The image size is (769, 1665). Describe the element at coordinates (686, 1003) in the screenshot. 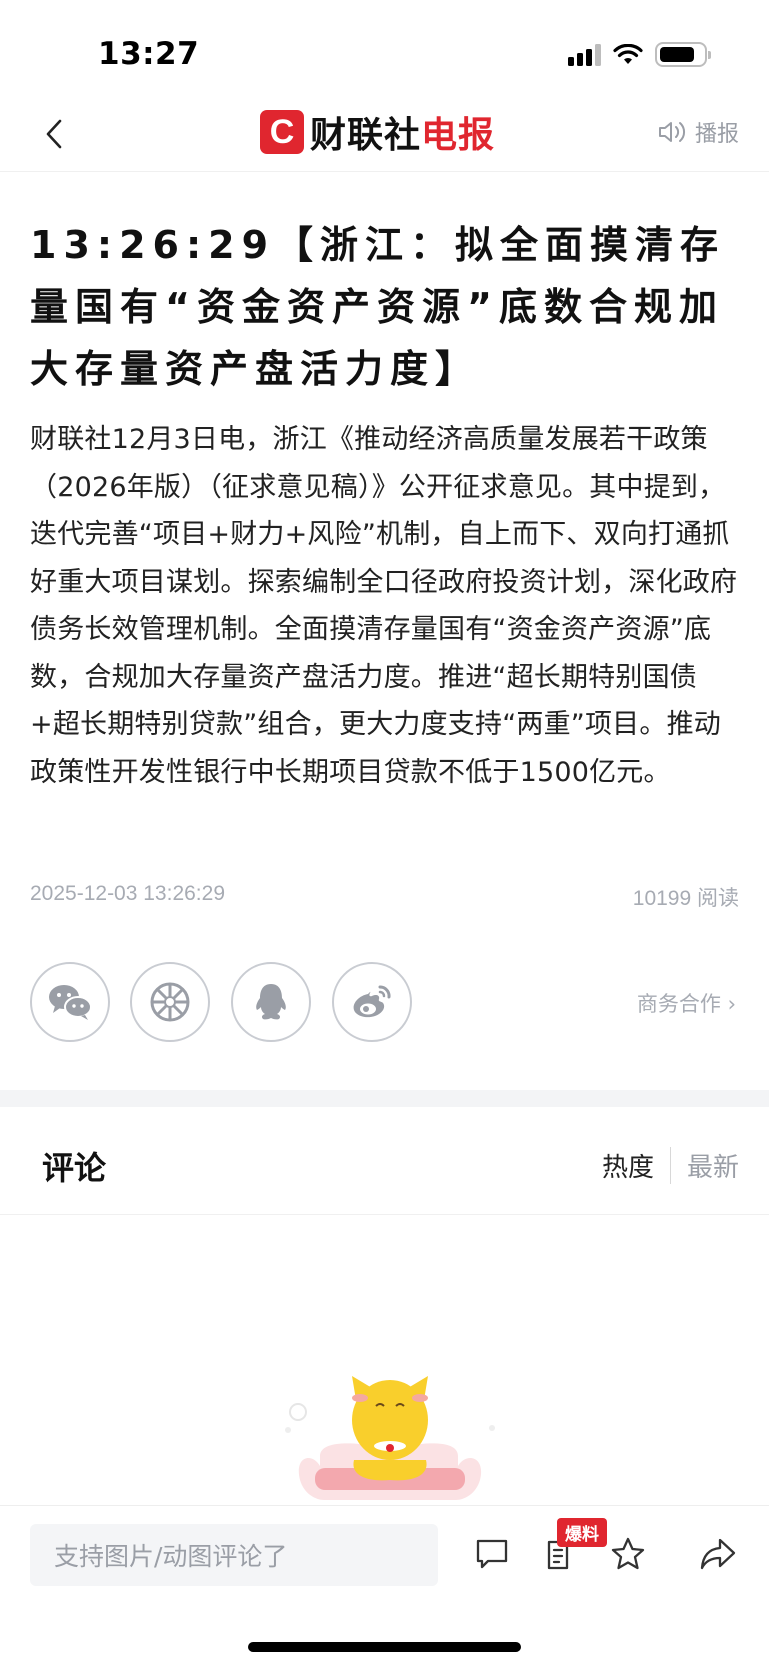

I see `business-cooperation-link: 商务合作 ›` at that location.